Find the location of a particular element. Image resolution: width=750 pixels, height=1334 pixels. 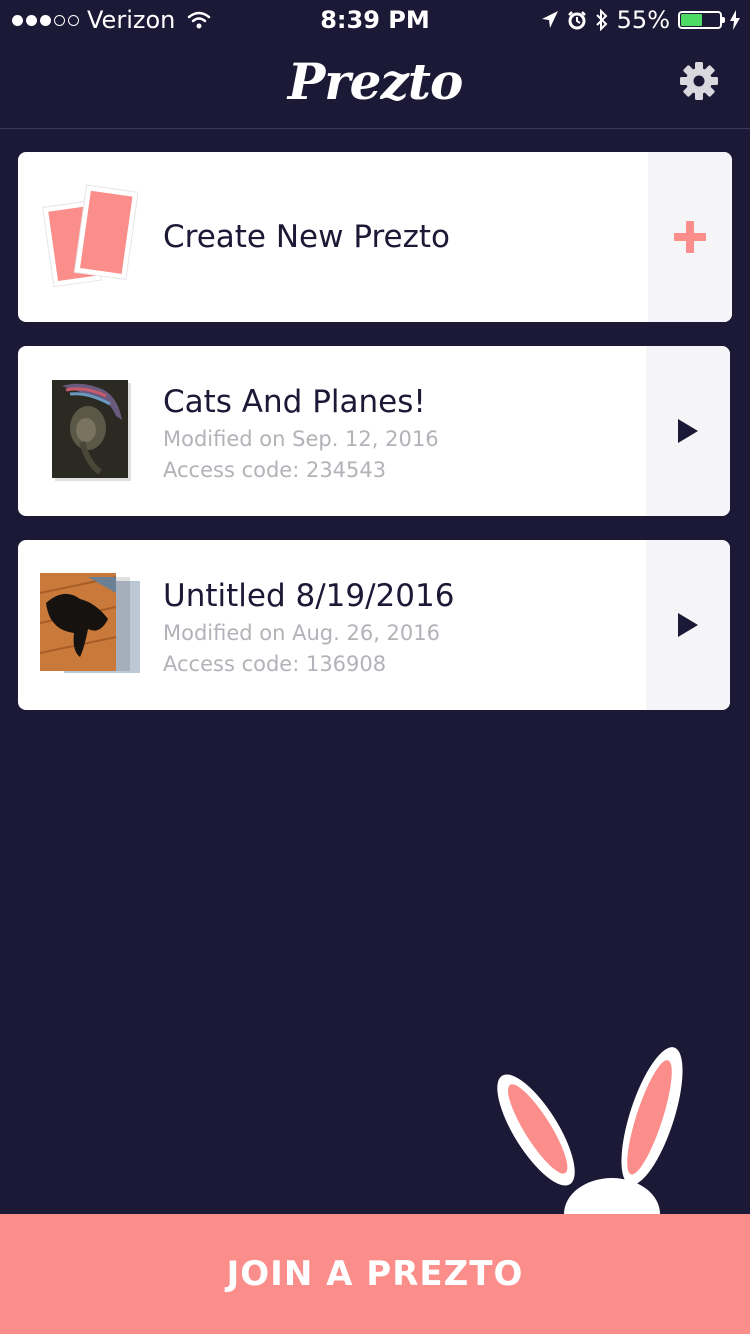

alarm-clock-icon is located at coordinates (576, 20).